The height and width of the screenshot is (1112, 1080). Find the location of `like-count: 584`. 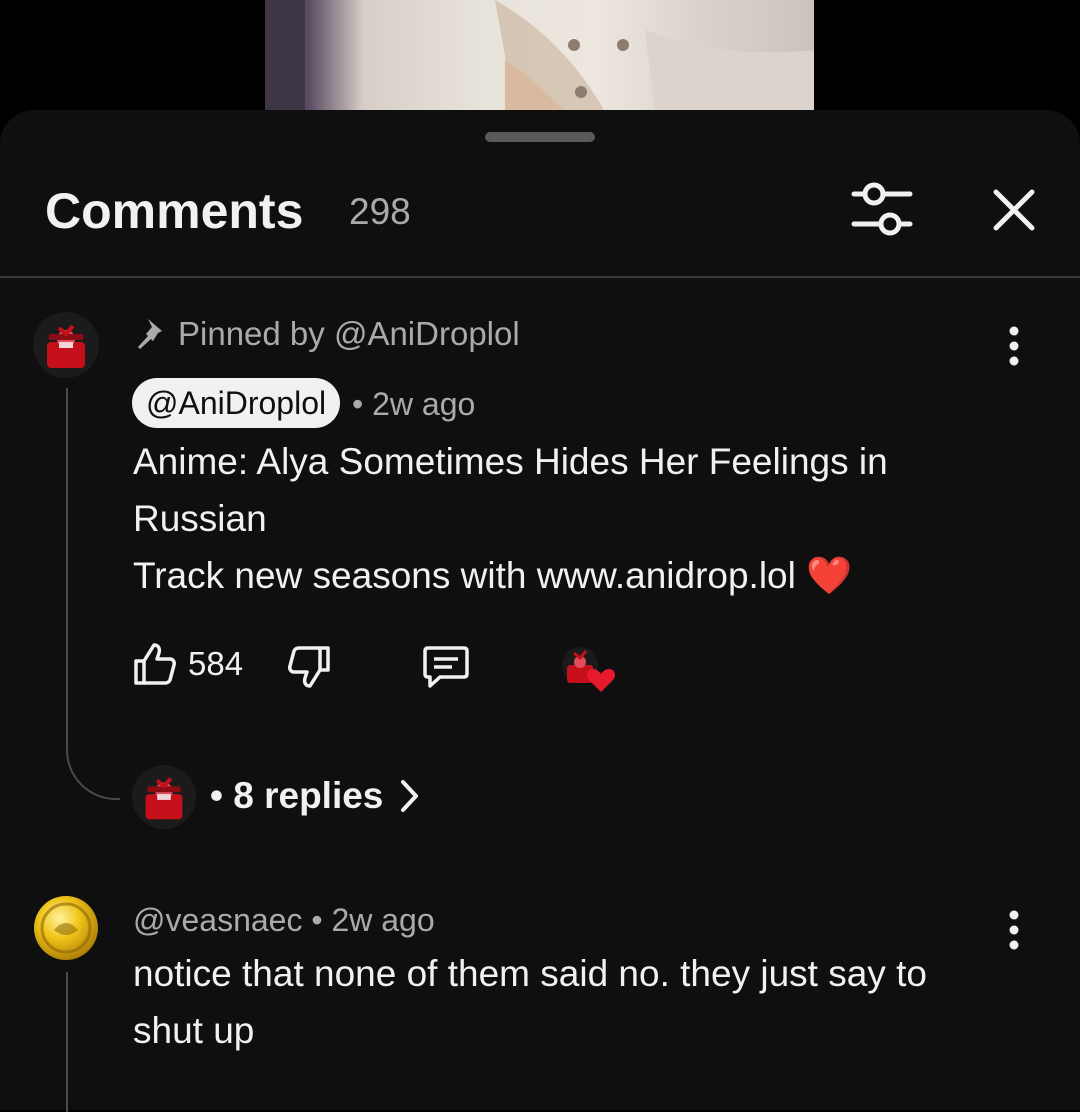

like-count: 584 is located at coordinates (216, 663).